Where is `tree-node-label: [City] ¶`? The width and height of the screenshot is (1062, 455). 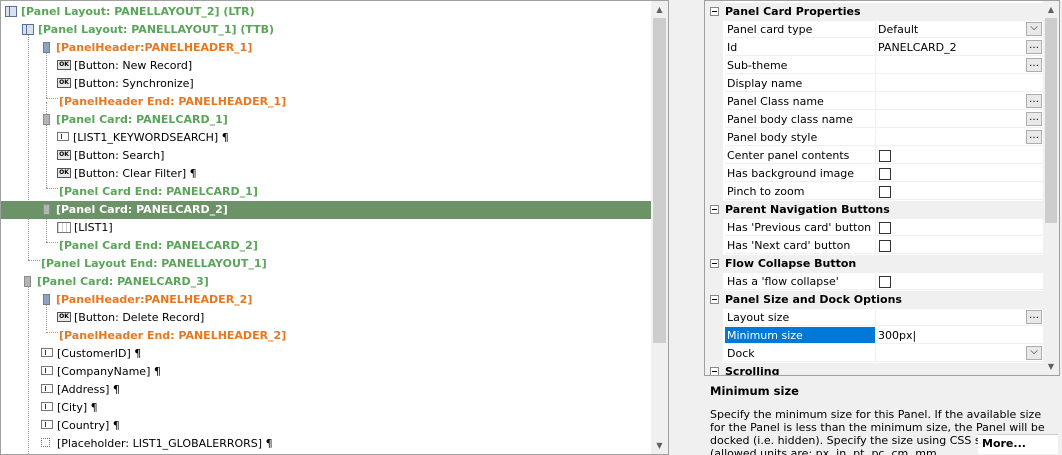
tree-node-label: [City] ¶ is located at coordinates (77, 407).